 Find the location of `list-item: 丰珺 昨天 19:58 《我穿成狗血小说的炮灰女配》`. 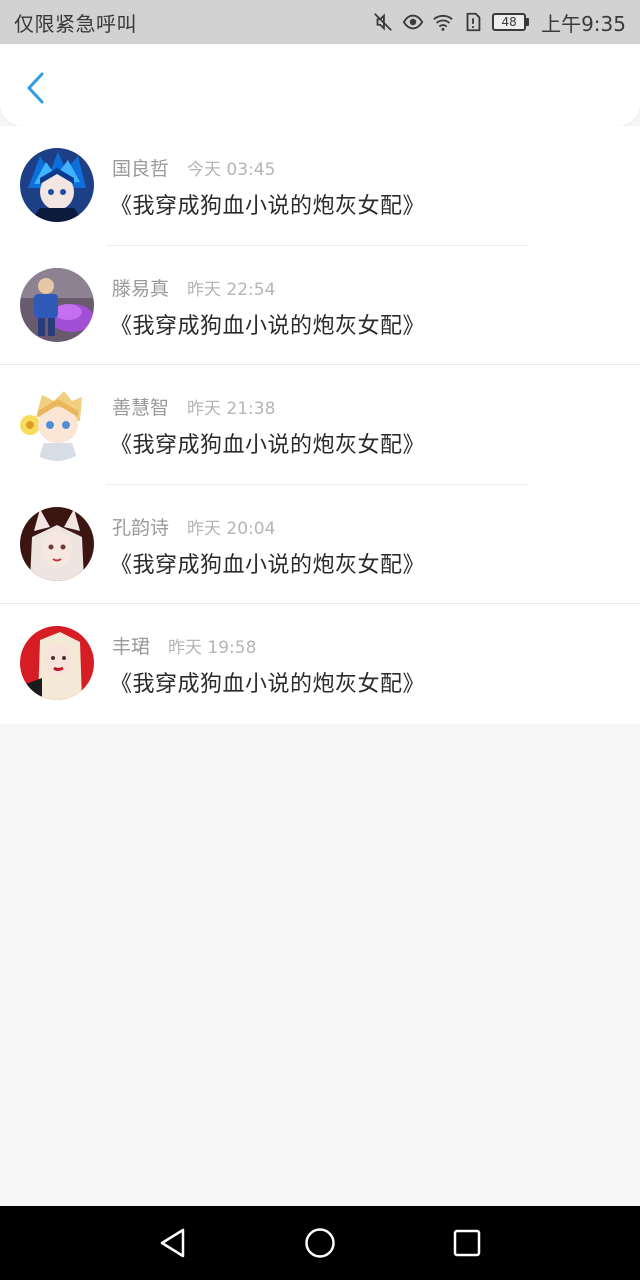

list-item: 丰珺 昨天 19:58 《我穿成狗血小说的炮灰女配》 is located at coordinates (320, 664).